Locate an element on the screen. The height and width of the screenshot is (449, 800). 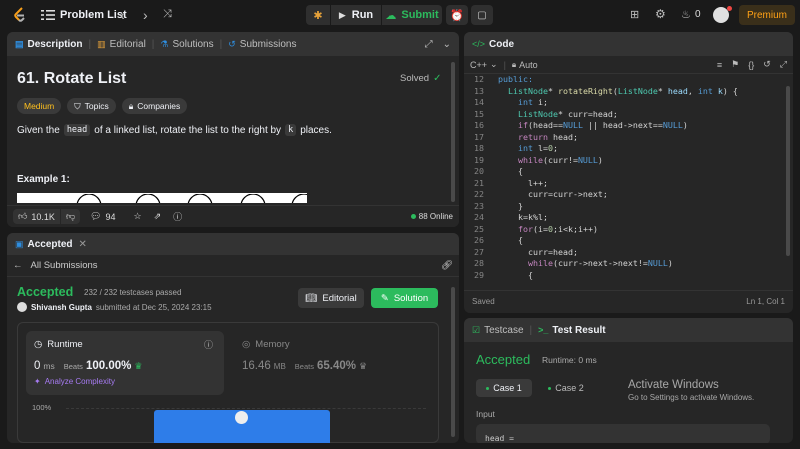
code-line: 20 { is located at coordinates (628, 172).